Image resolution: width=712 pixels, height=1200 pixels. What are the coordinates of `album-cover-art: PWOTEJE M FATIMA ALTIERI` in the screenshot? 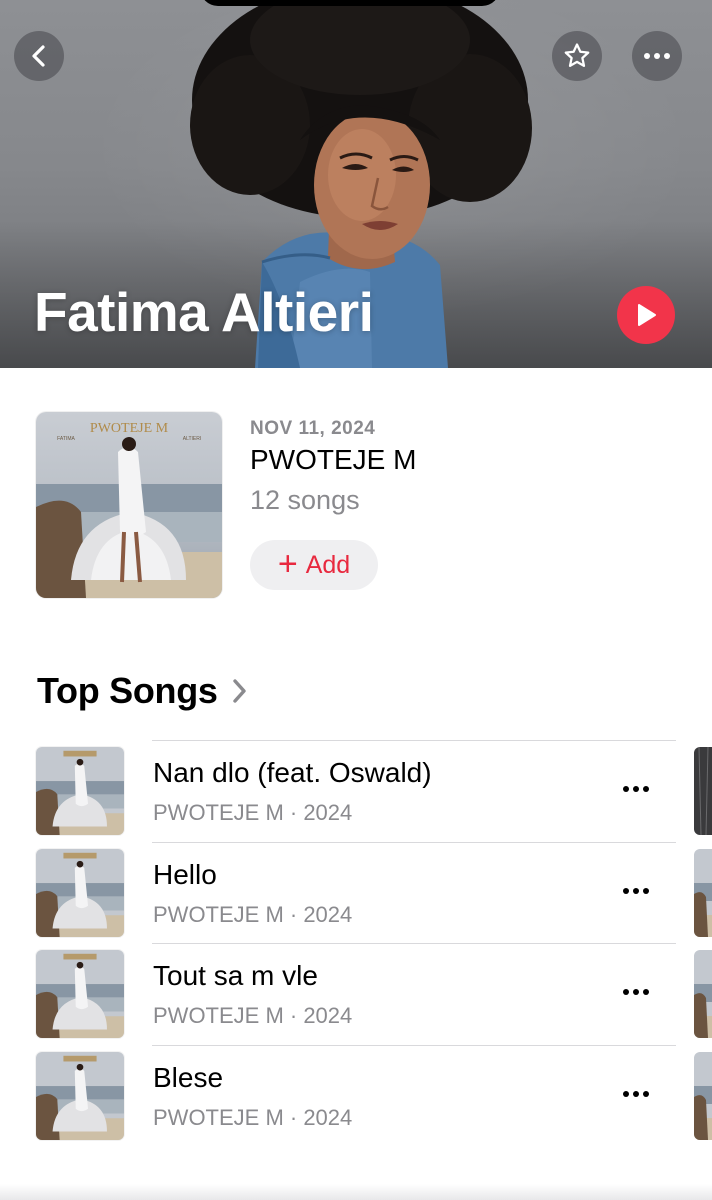 It's located at (129, 505).